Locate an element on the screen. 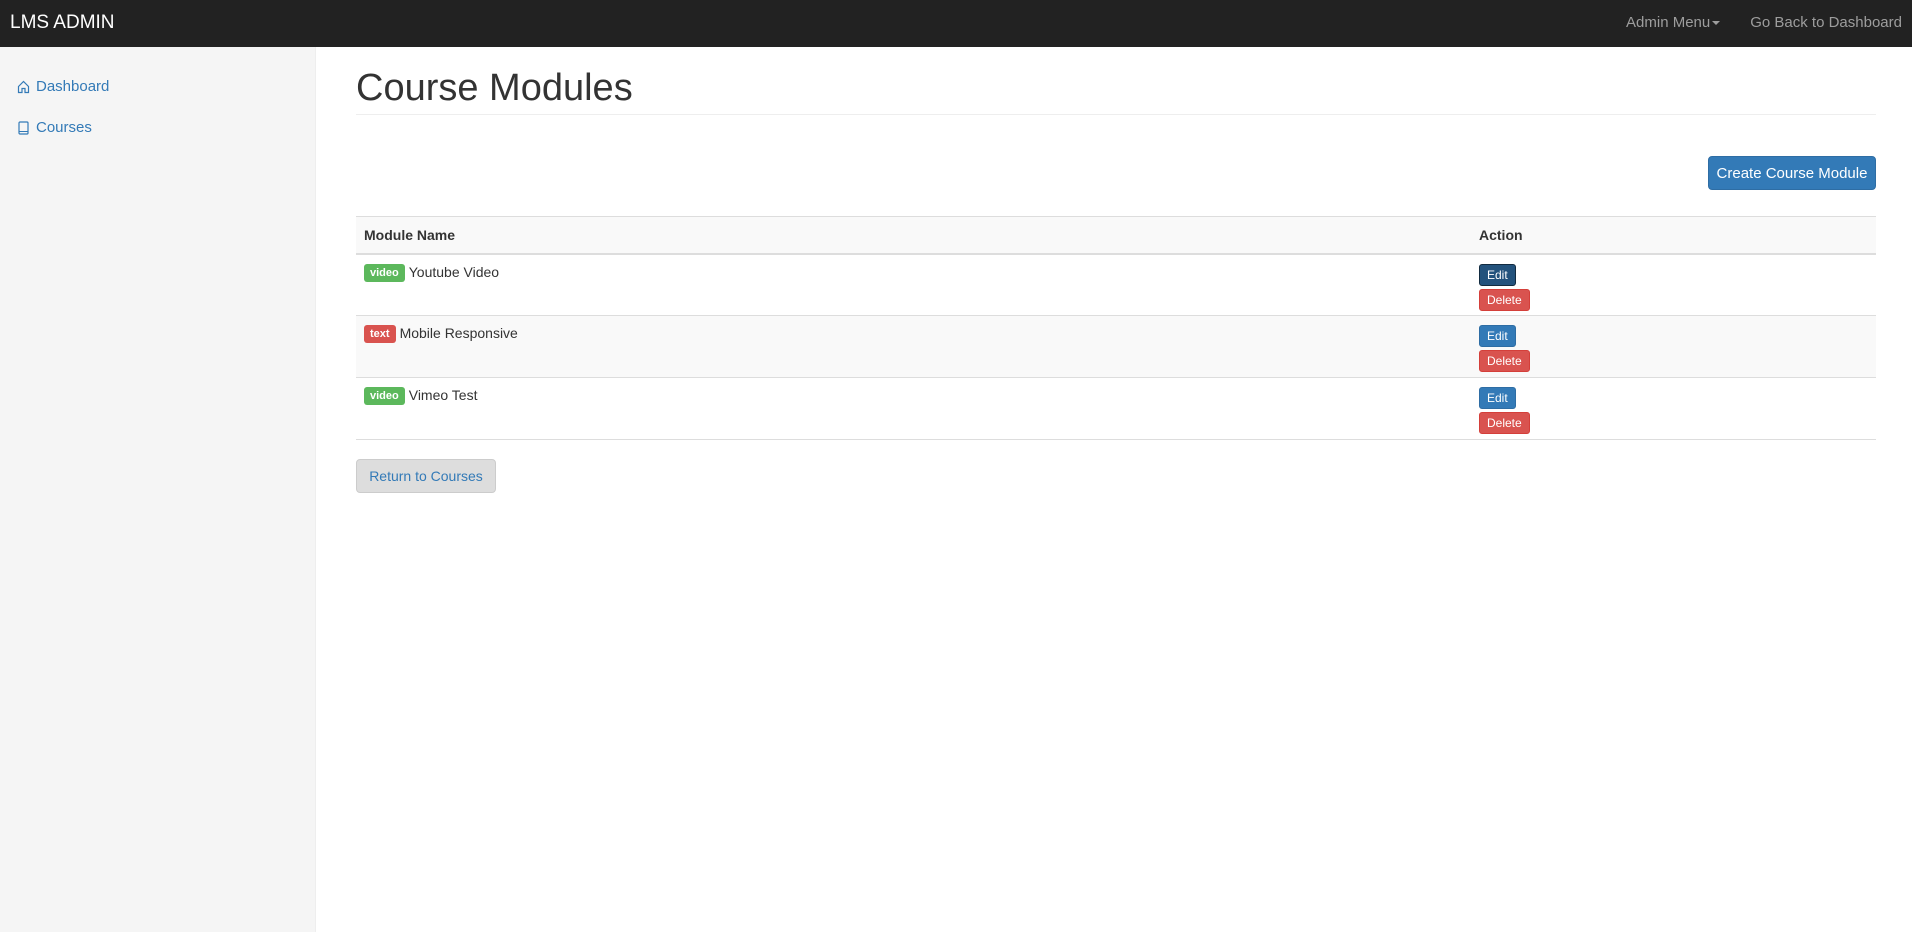 This screenshot has height=932, width=1912. title-divider is located at coordinates (1116, 114).